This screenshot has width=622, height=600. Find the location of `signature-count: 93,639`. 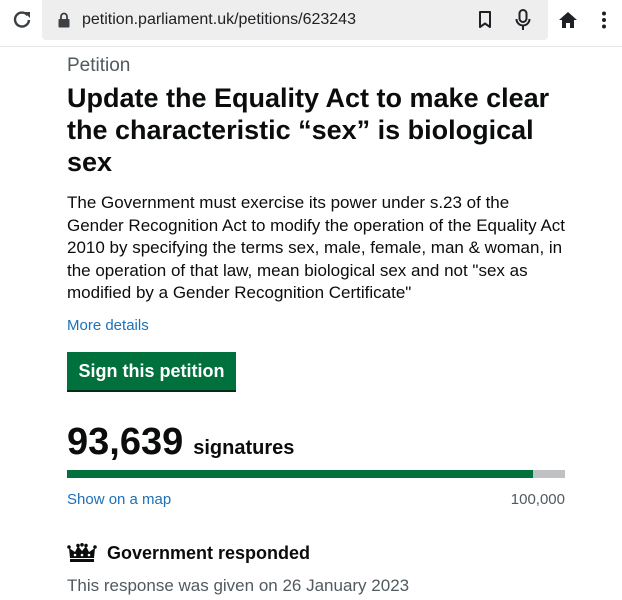

signature-count: 93,639 is located at coordinates (125, 442).